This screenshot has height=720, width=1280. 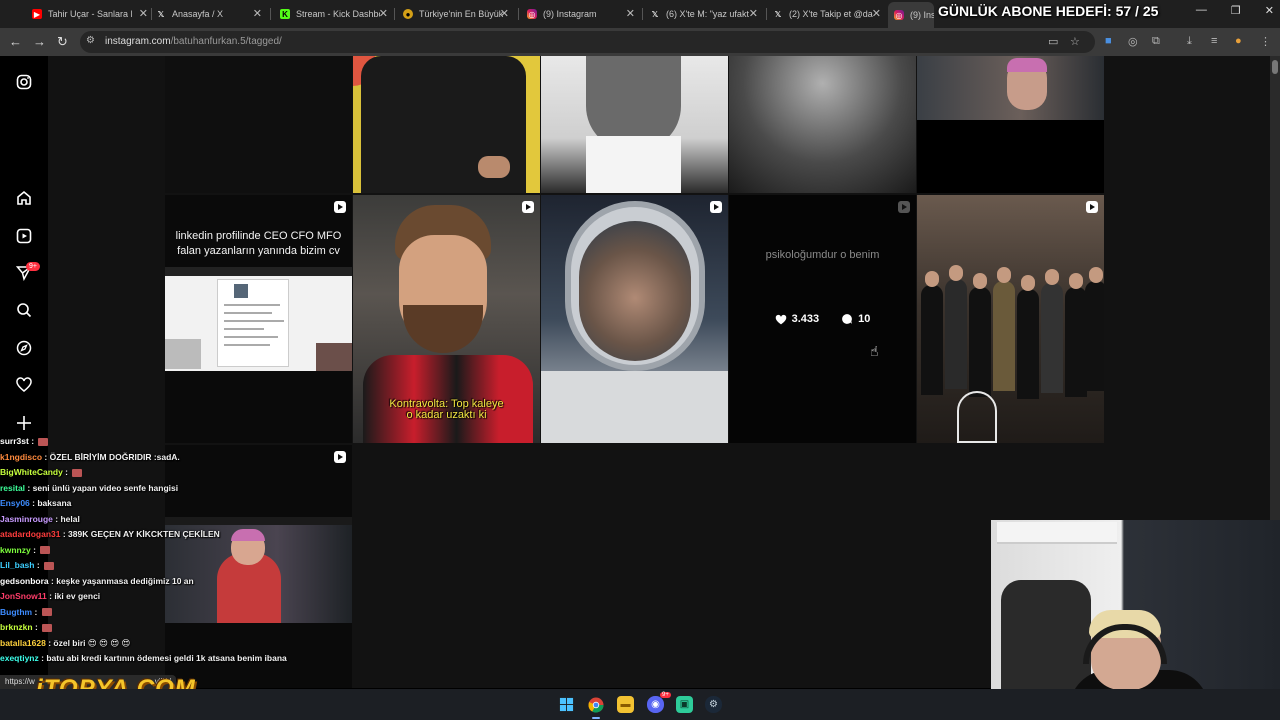 I want to click on windows-start-icon, so click(x=566, y=704).